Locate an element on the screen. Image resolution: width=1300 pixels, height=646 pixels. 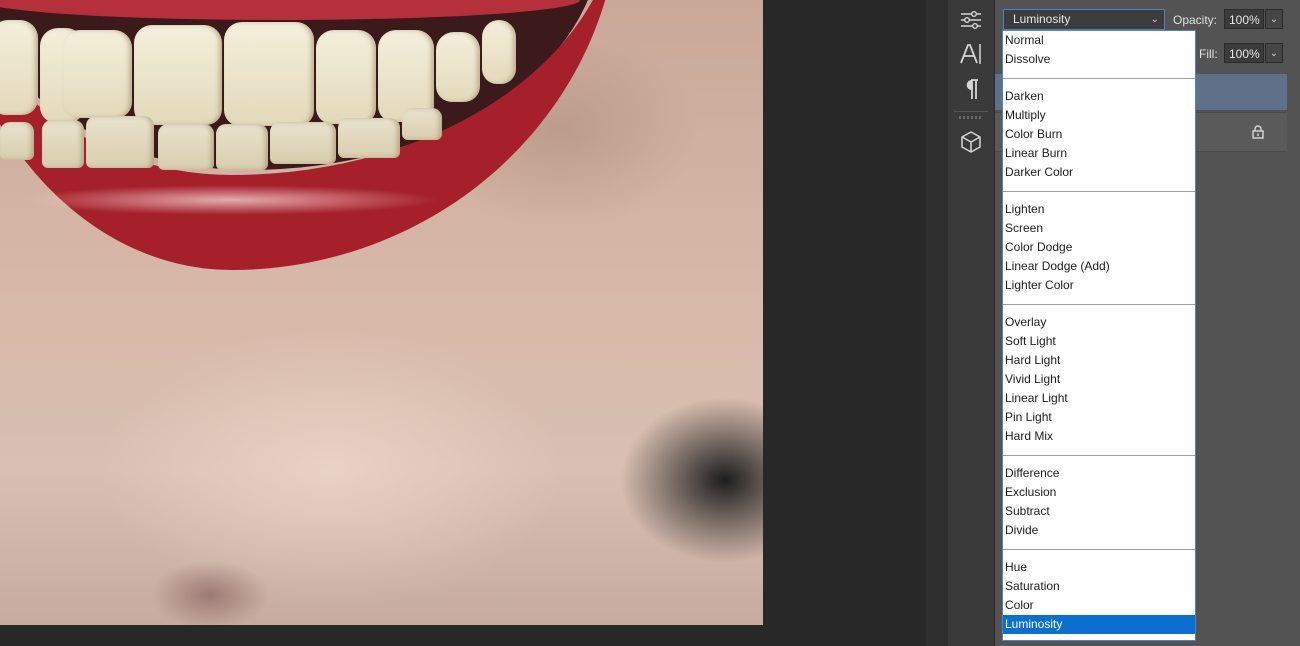
blend-mode-option: Vivid Light is located at coordinates (1099, 379).